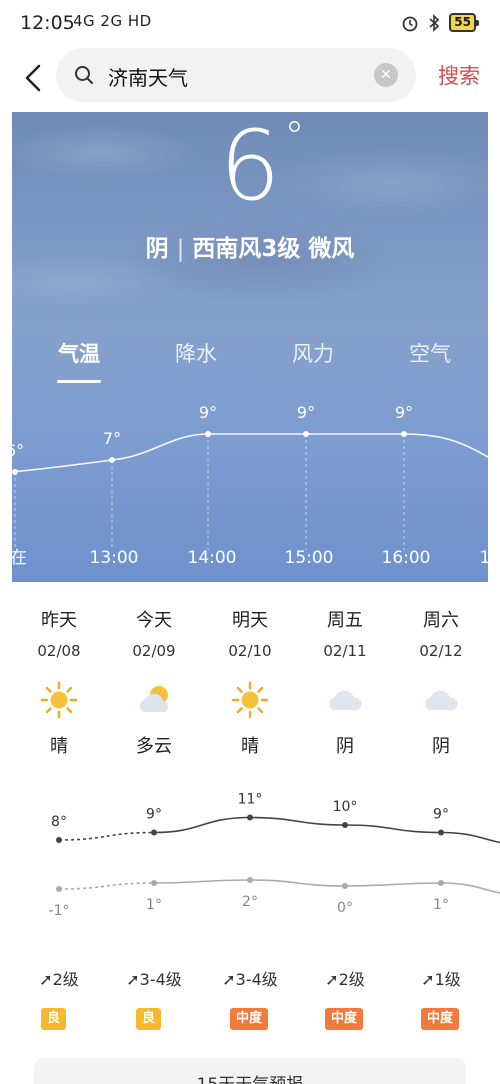  I want to click on search-button: 搜索, so click(459, 75).